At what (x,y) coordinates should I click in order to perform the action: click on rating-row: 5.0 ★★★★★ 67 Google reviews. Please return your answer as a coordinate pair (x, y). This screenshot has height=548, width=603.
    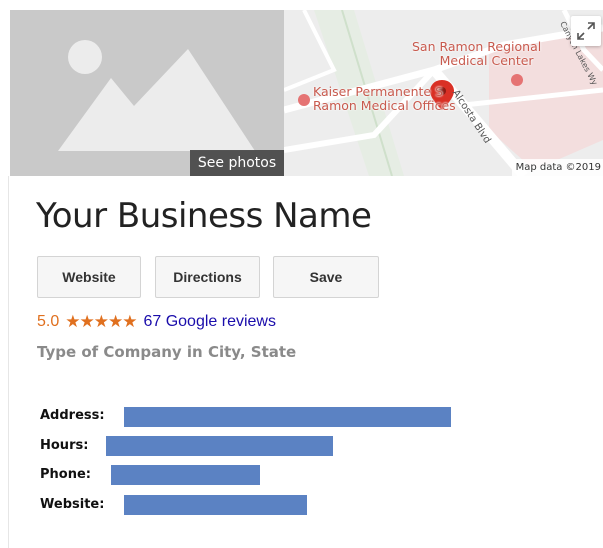
    Looking at the image, I should click on (156, 322).